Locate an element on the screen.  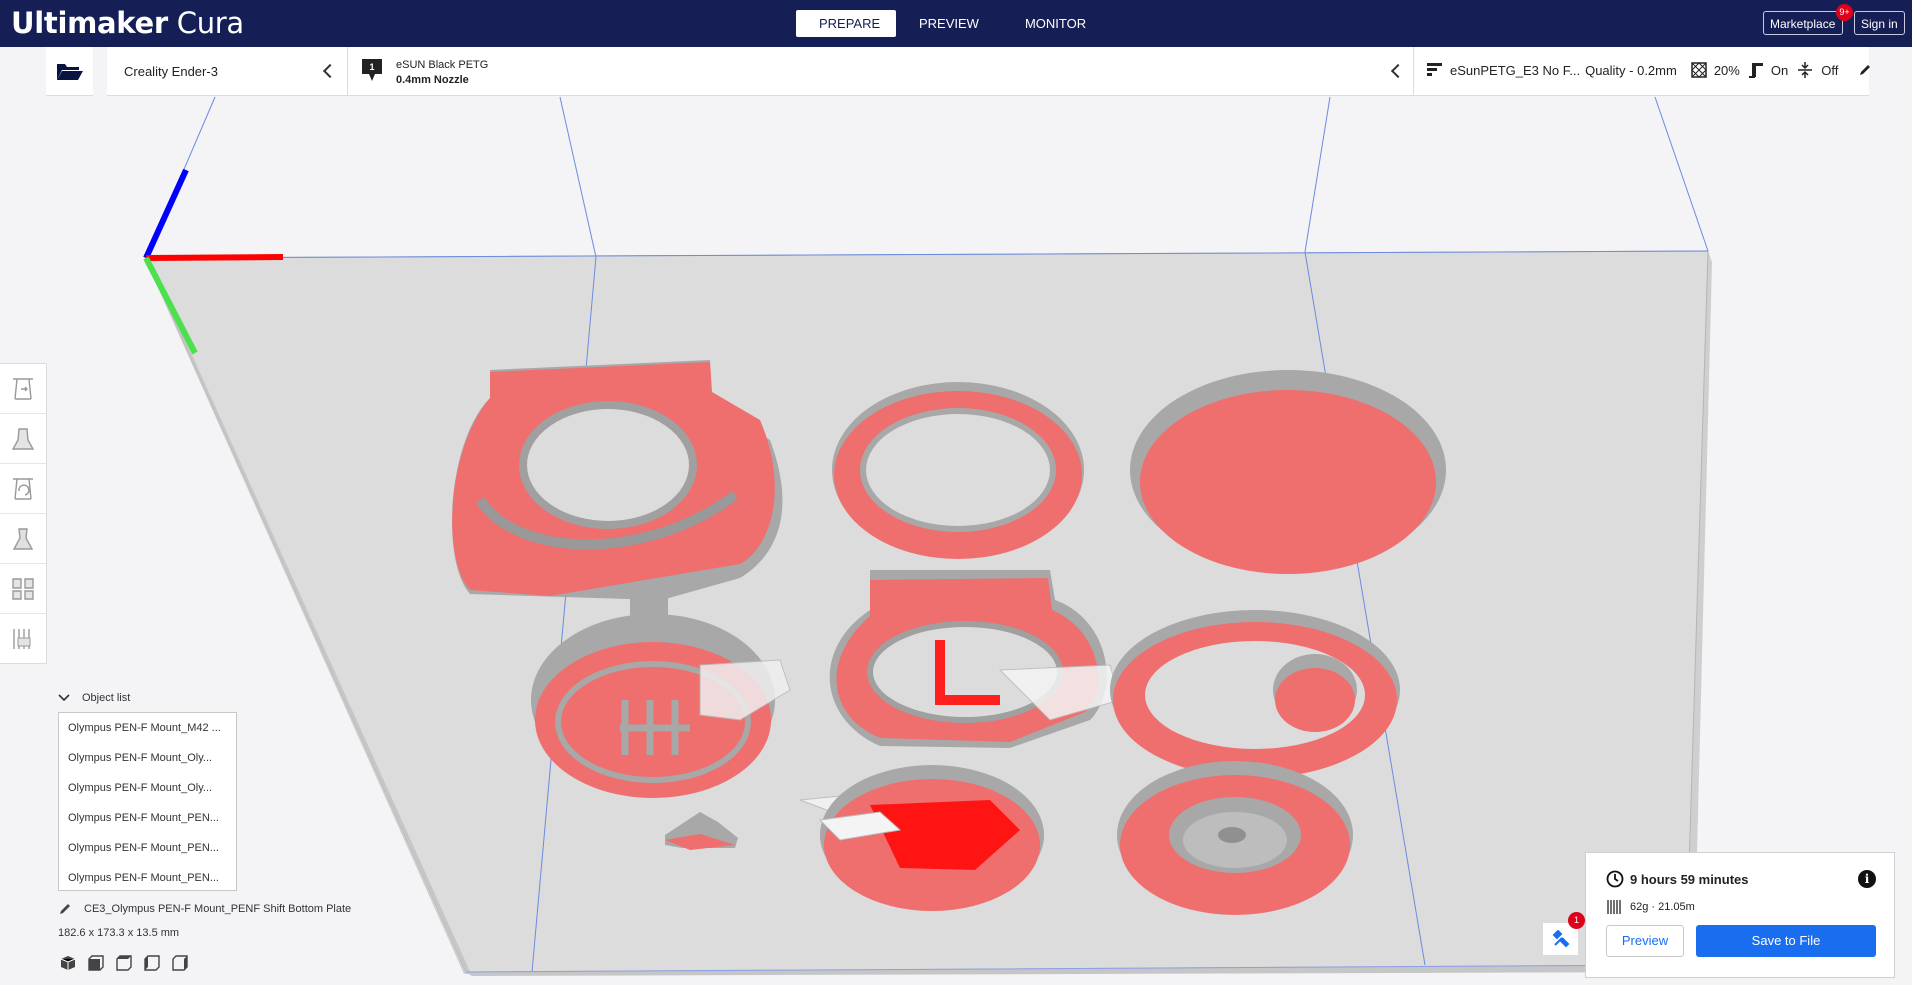
printer-name: Creality Ender-3 is located at coordinates (171, 71).